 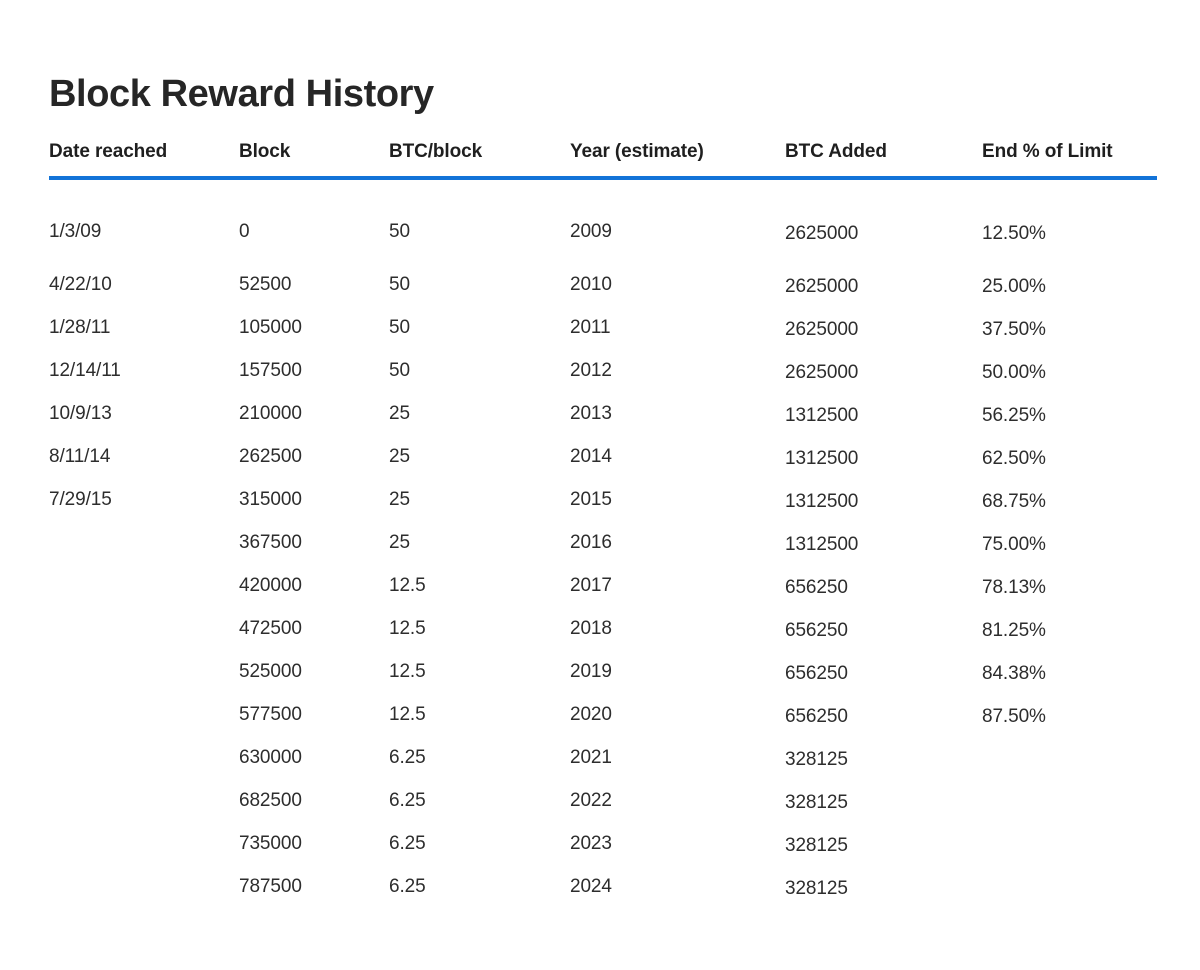 I want to click on cell-year: 2018, so click(x=591, y=628).